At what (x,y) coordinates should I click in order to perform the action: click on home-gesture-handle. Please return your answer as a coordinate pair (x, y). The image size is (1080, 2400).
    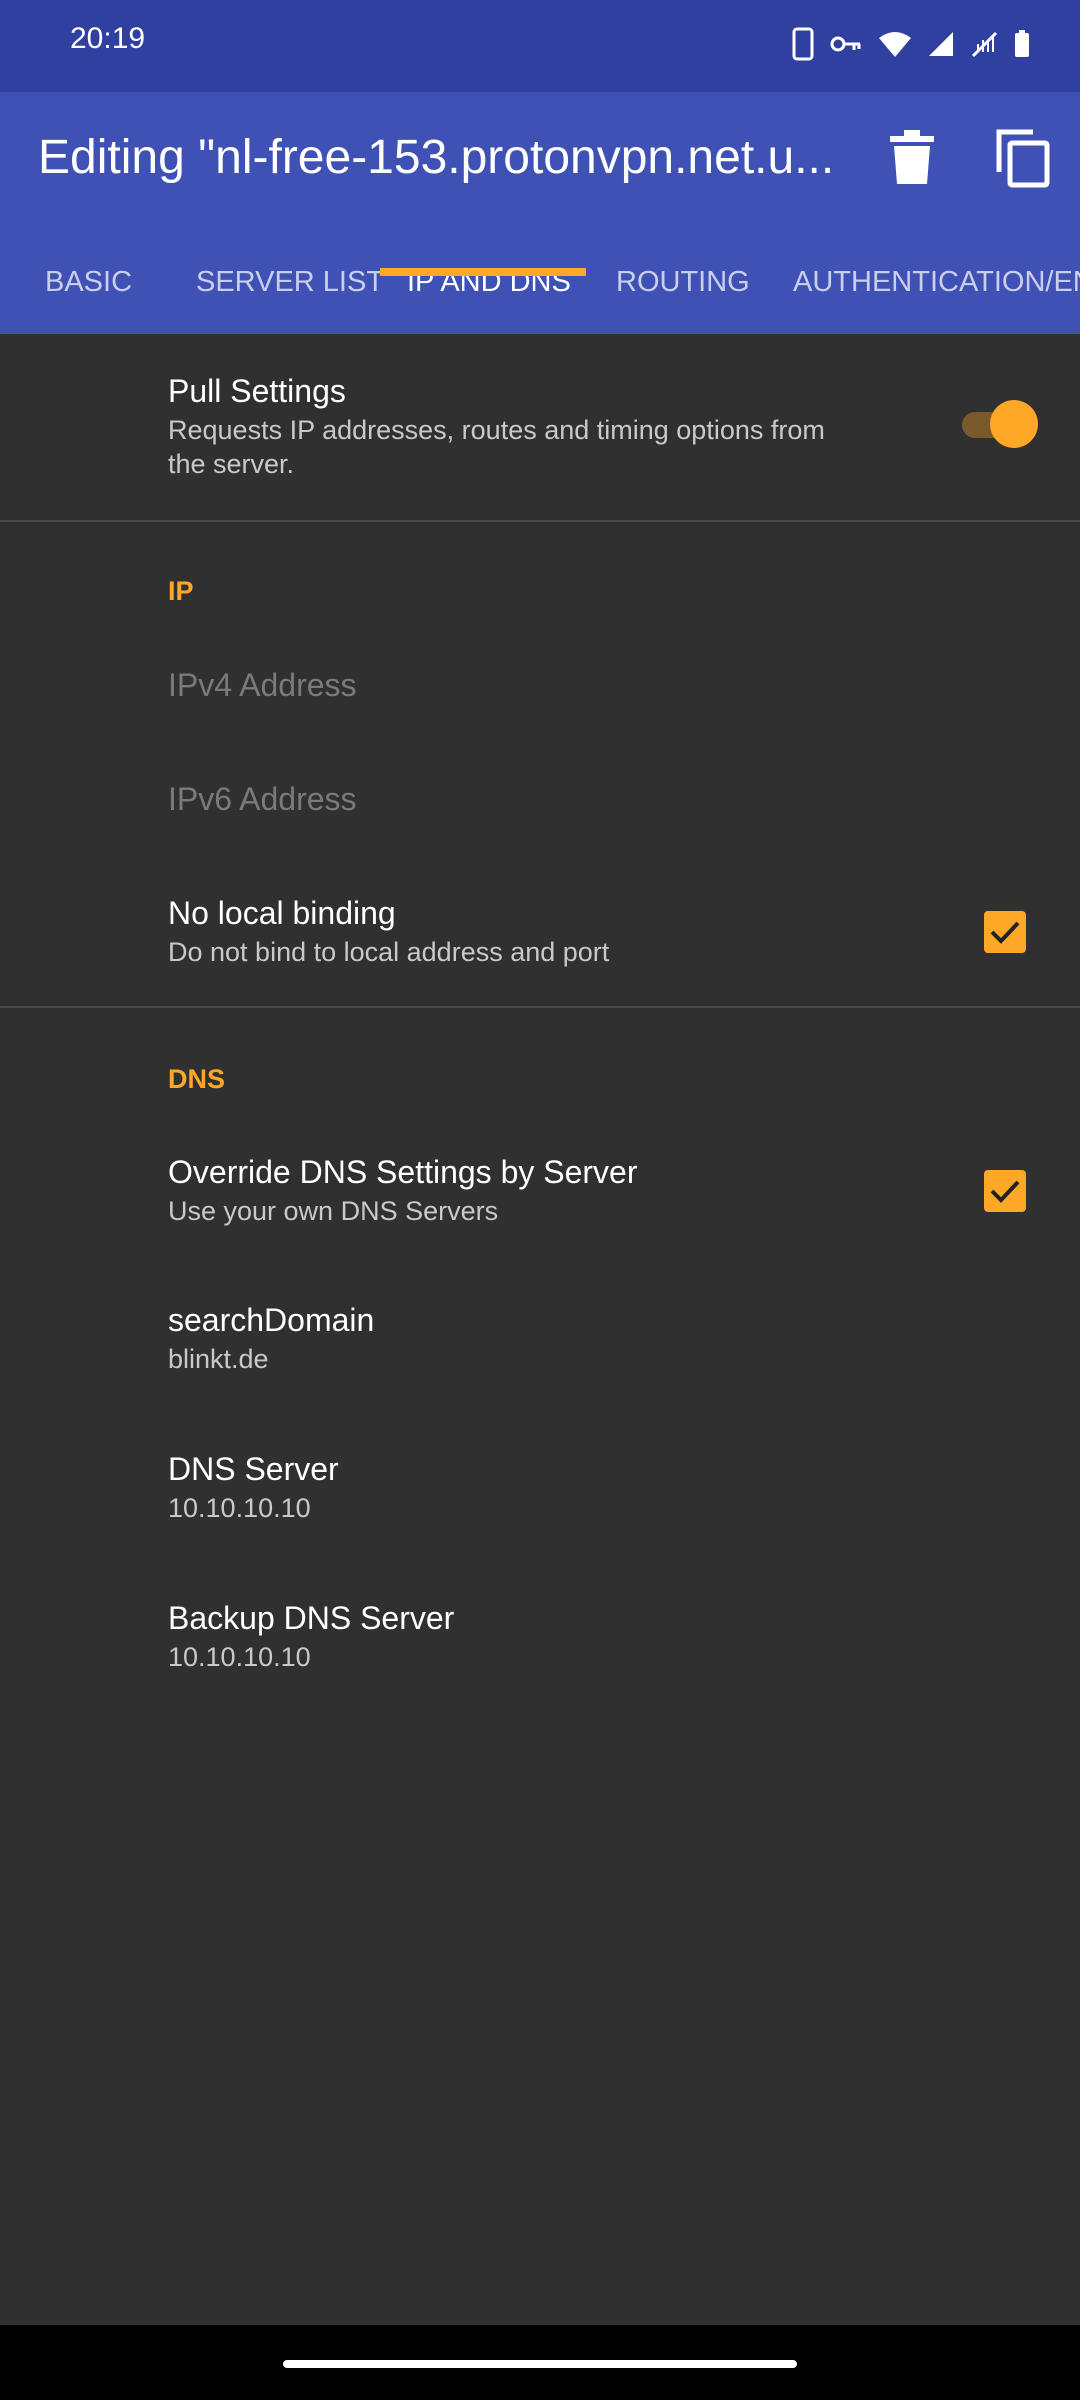
    Looking at the image, I should click on (540, 2364).